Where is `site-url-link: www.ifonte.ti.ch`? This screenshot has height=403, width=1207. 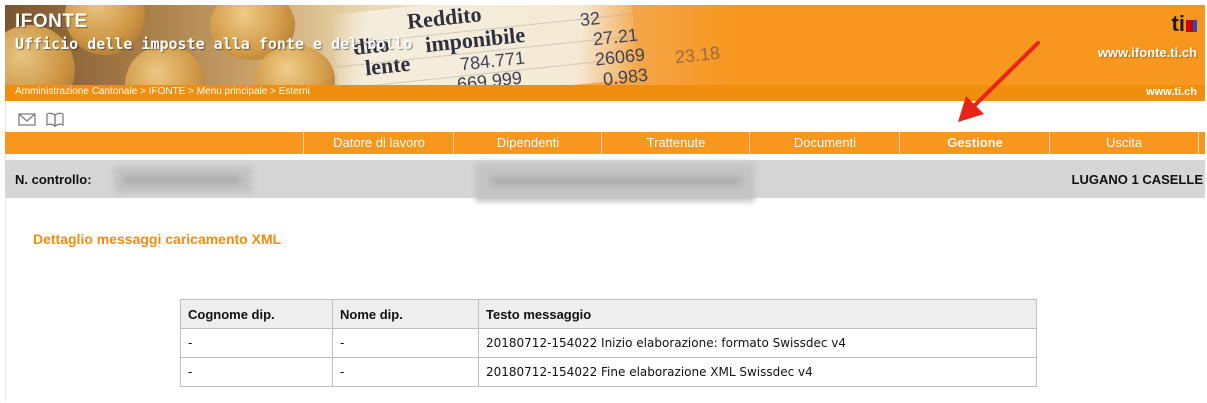 site-url-link: www.ifonte.ti.ch is located at coordinates (1147, 52).